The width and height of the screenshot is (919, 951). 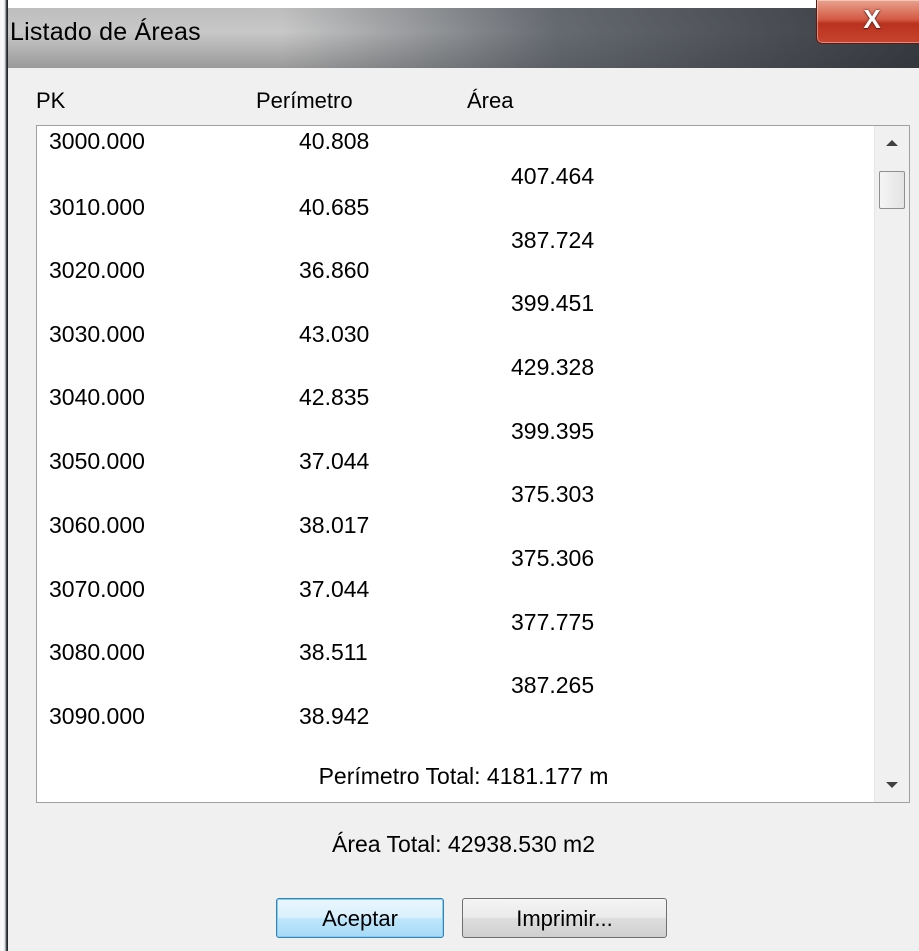 What do you see at coordinates (97, 141) in the screenshot?
I see `row-pk: 3000.000` at bounding box center [97, 141].